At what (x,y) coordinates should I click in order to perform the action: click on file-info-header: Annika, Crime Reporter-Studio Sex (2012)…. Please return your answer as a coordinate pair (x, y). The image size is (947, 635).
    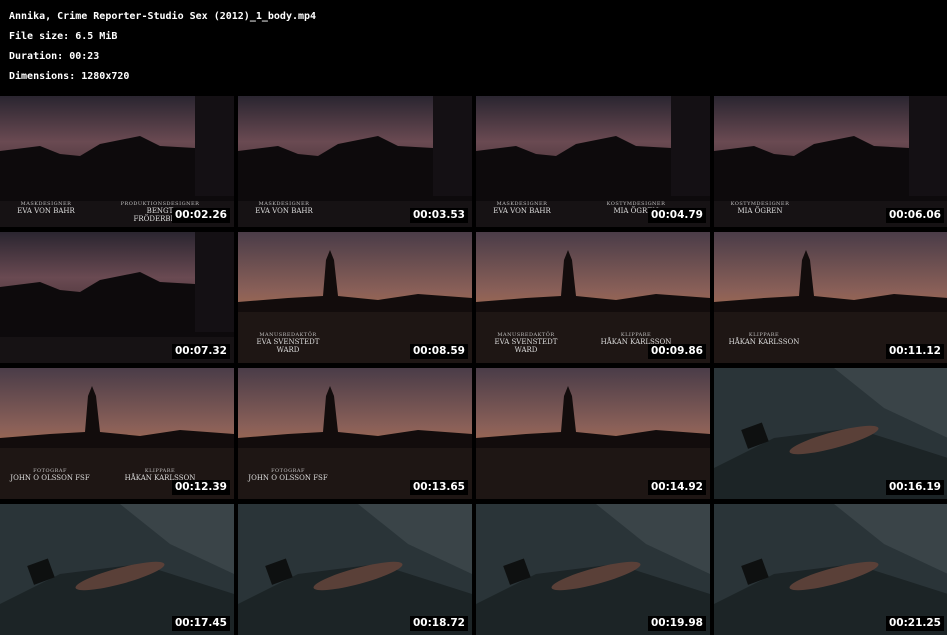
    Looking at the image, I should click on (162, 49).